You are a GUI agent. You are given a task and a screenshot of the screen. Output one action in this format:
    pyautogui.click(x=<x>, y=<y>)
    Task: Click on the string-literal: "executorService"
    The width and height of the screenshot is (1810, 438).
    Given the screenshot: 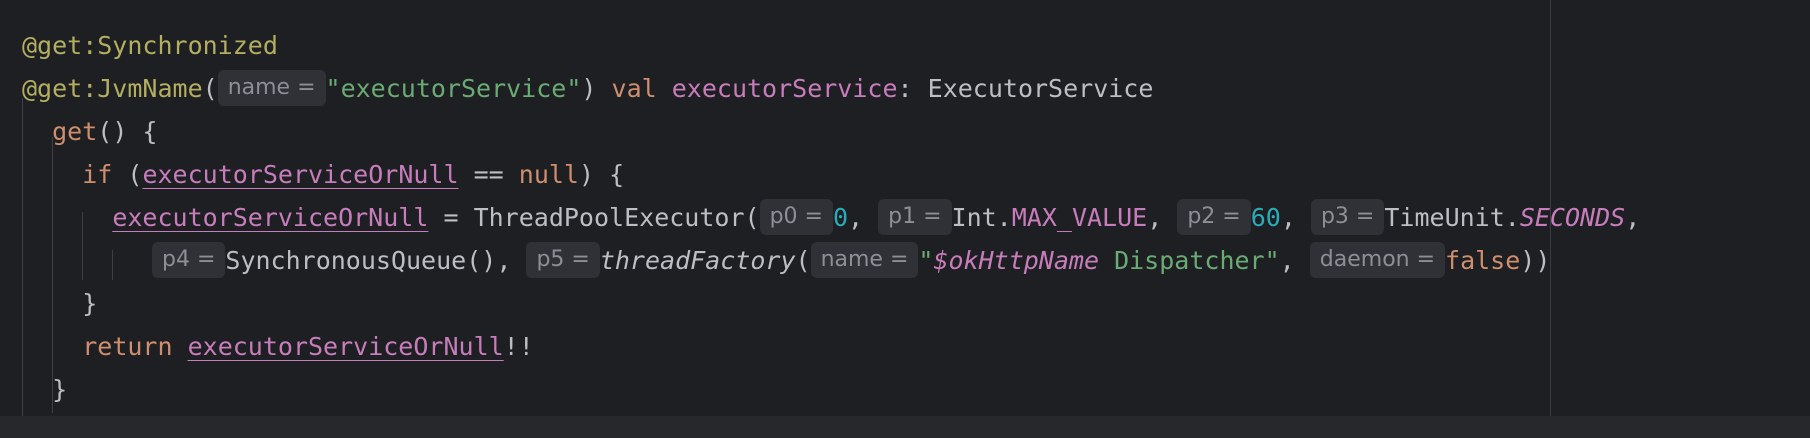 What is the action you would take?
    pyautogui.click(x=453, y=88)
    